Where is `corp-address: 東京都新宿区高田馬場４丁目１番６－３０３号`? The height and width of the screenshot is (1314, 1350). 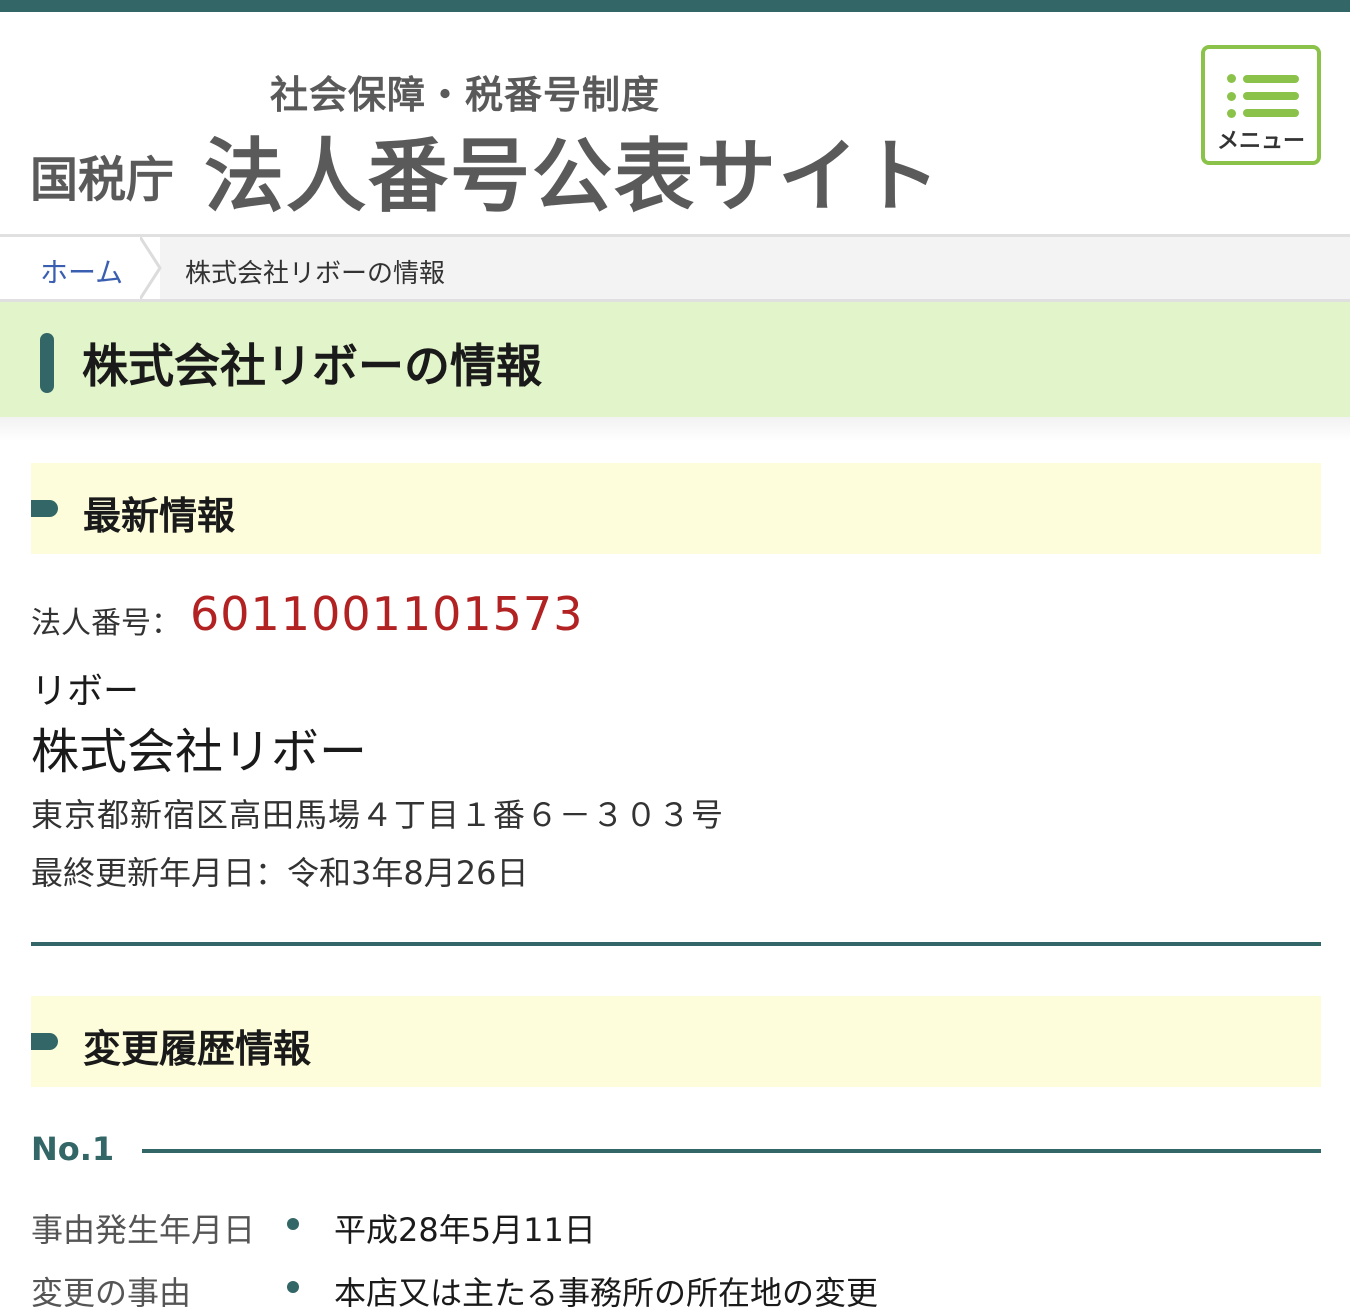 corp-address: 東京都新宿区高田馬場４丁目１番６－３０３号 is located at coordinates (378, 815).